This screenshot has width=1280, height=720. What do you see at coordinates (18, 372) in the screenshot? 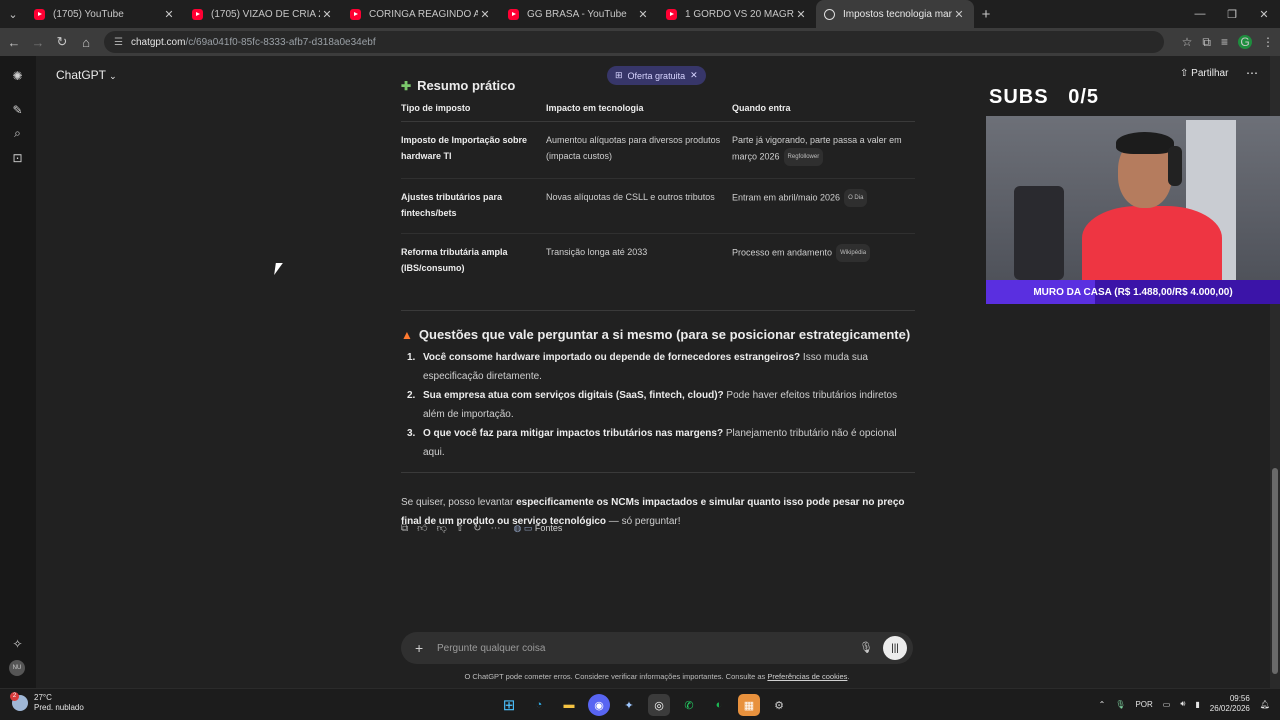
I see `chat-sidebar: ✺ ✎ ⌕ ⊡ ✧ NU` at bounding box center [18, 372].